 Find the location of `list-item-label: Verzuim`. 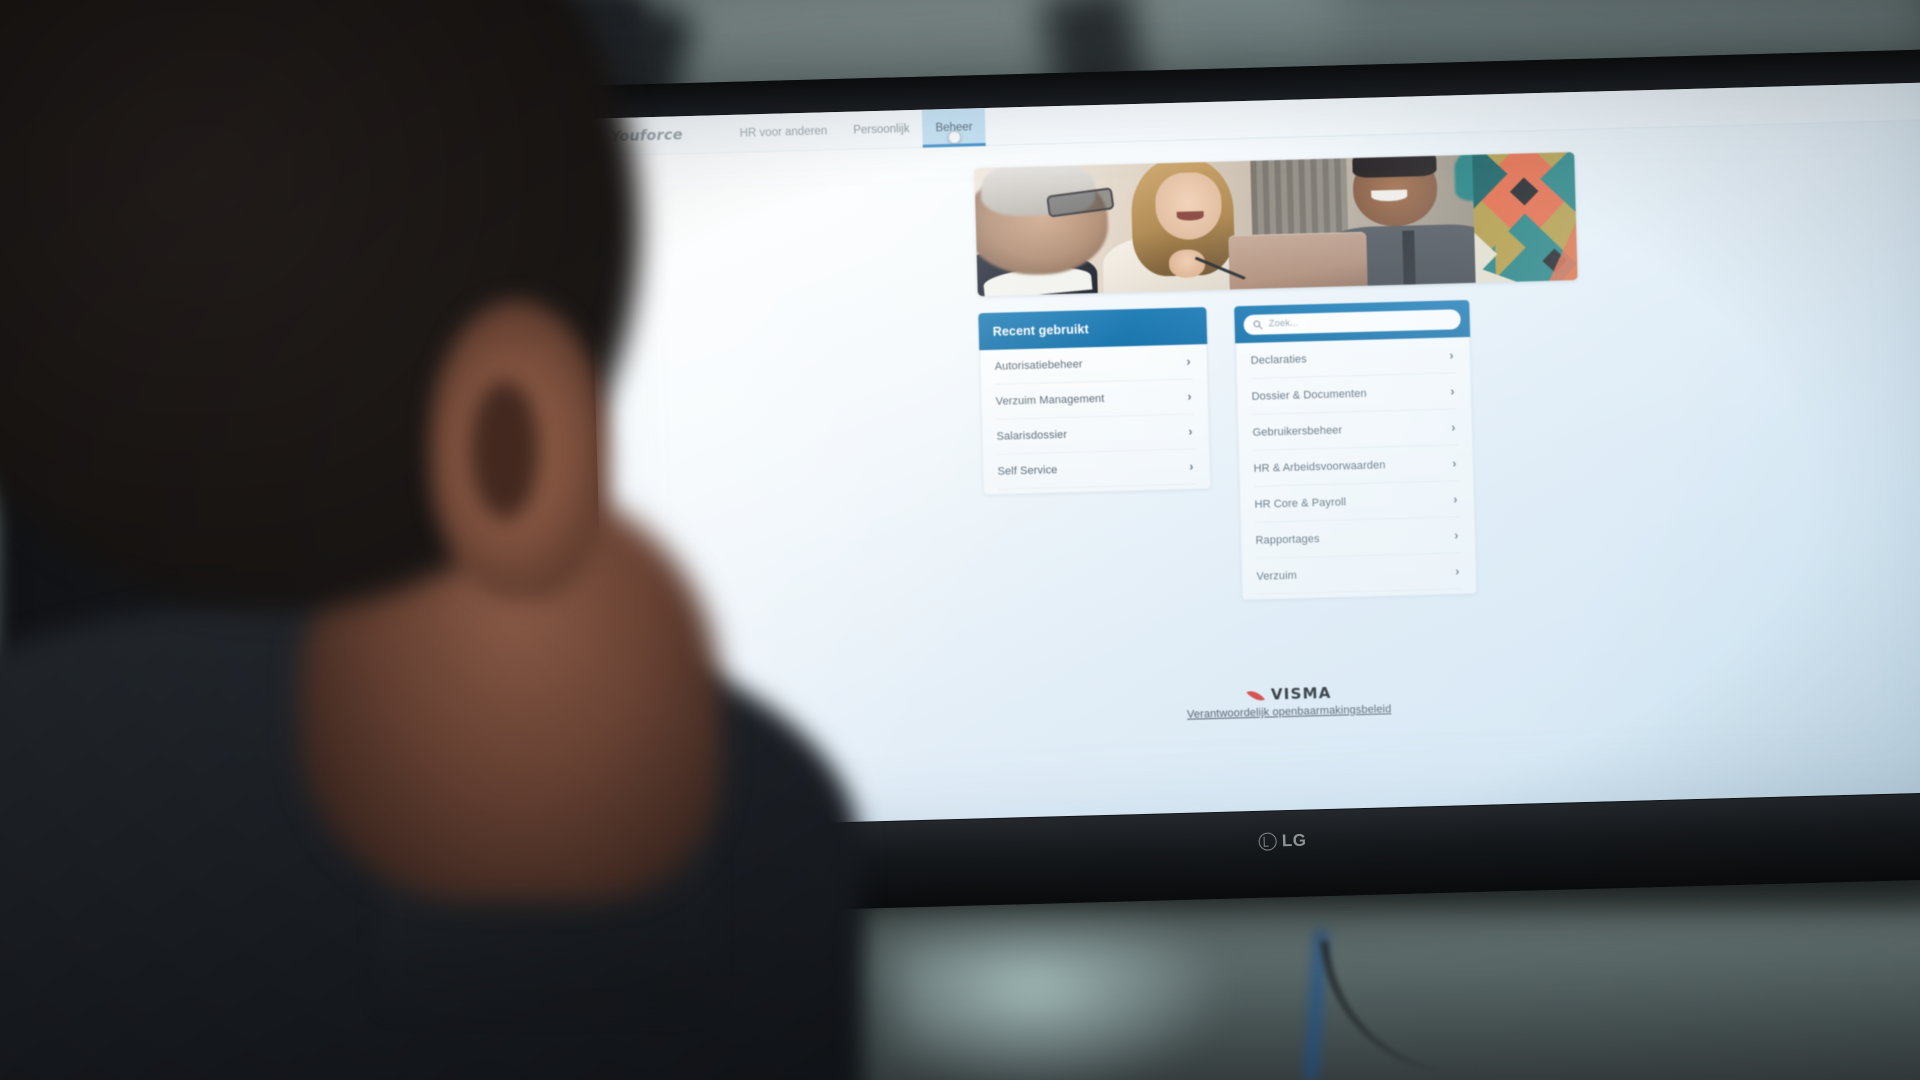

list-item-label: Verzuim is located at coordinates (1277, 576).